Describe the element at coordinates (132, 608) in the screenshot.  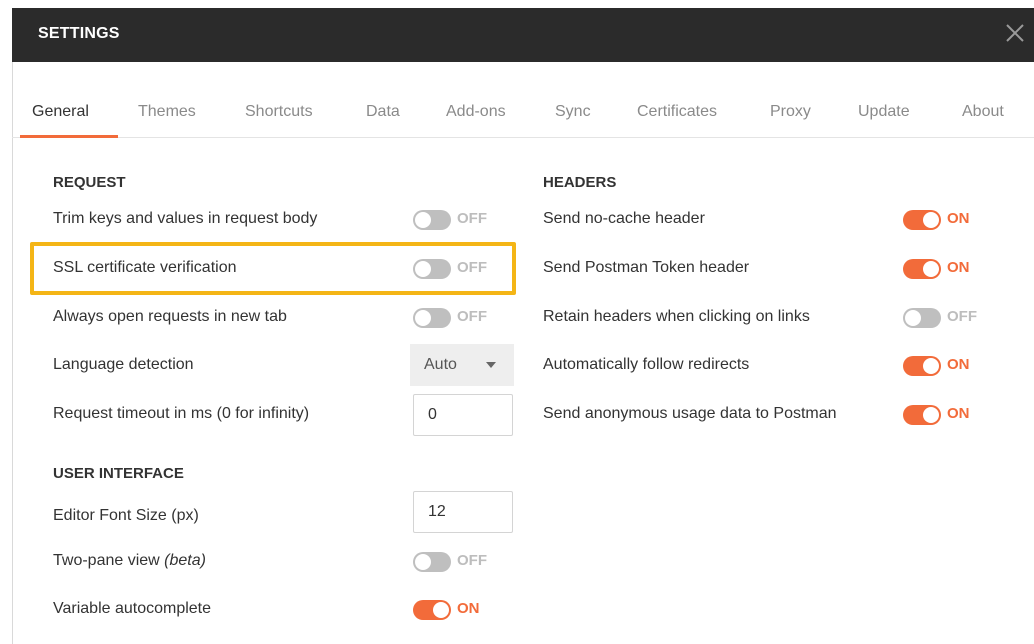
I see `autocomplete-label: Variable autocomplete` at that location.